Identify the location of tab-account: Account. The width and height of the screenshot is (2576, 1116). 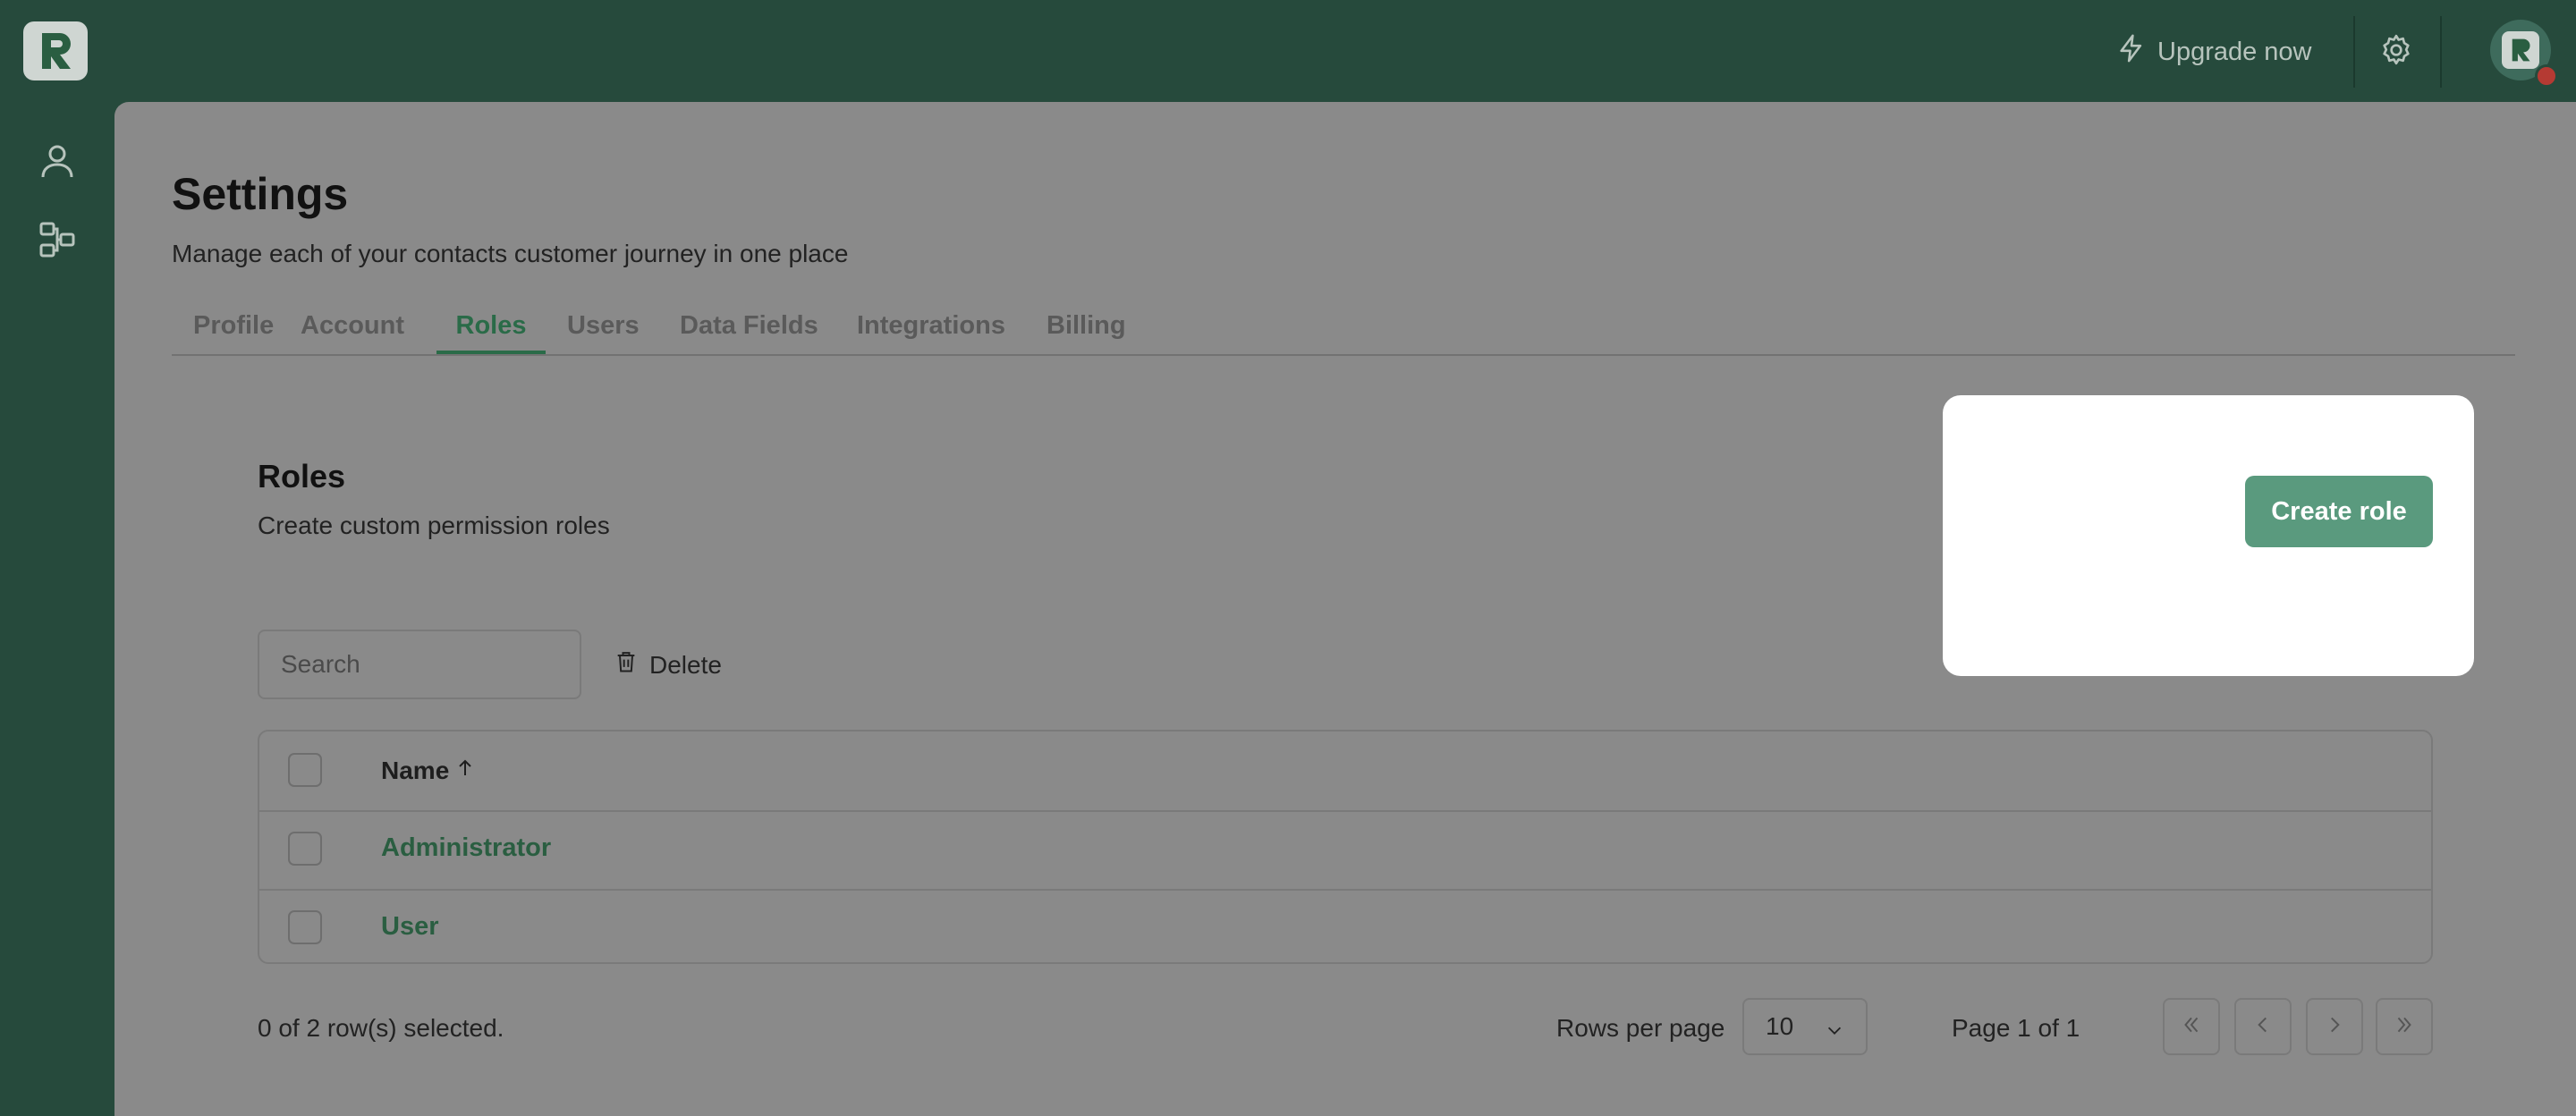
(352, 327).